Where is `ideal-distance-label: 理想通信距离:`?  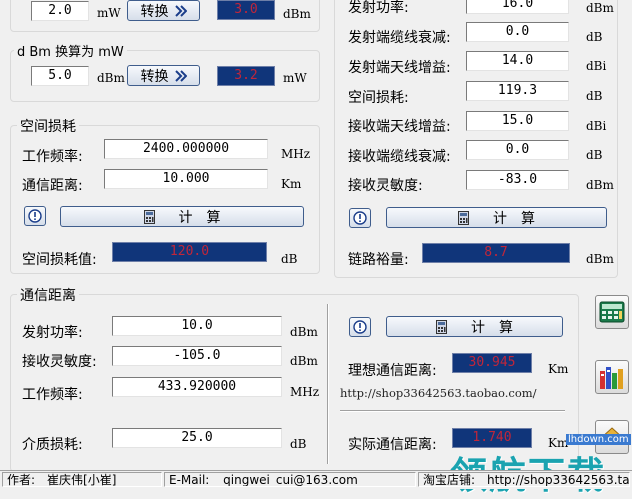 ideal-distance-label: 理想通信距离: is located at coordinates (392, 371).